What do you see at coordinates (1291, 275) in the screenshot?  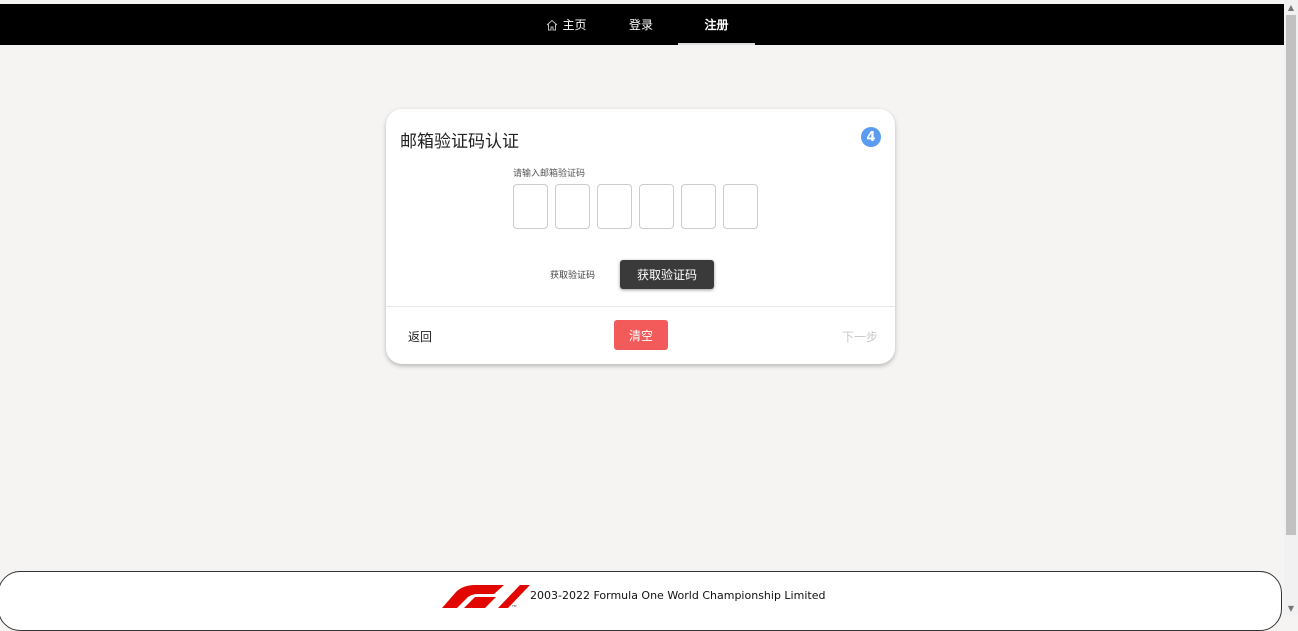 I see `scroll-thumb` at bounding box center [1291, 275].